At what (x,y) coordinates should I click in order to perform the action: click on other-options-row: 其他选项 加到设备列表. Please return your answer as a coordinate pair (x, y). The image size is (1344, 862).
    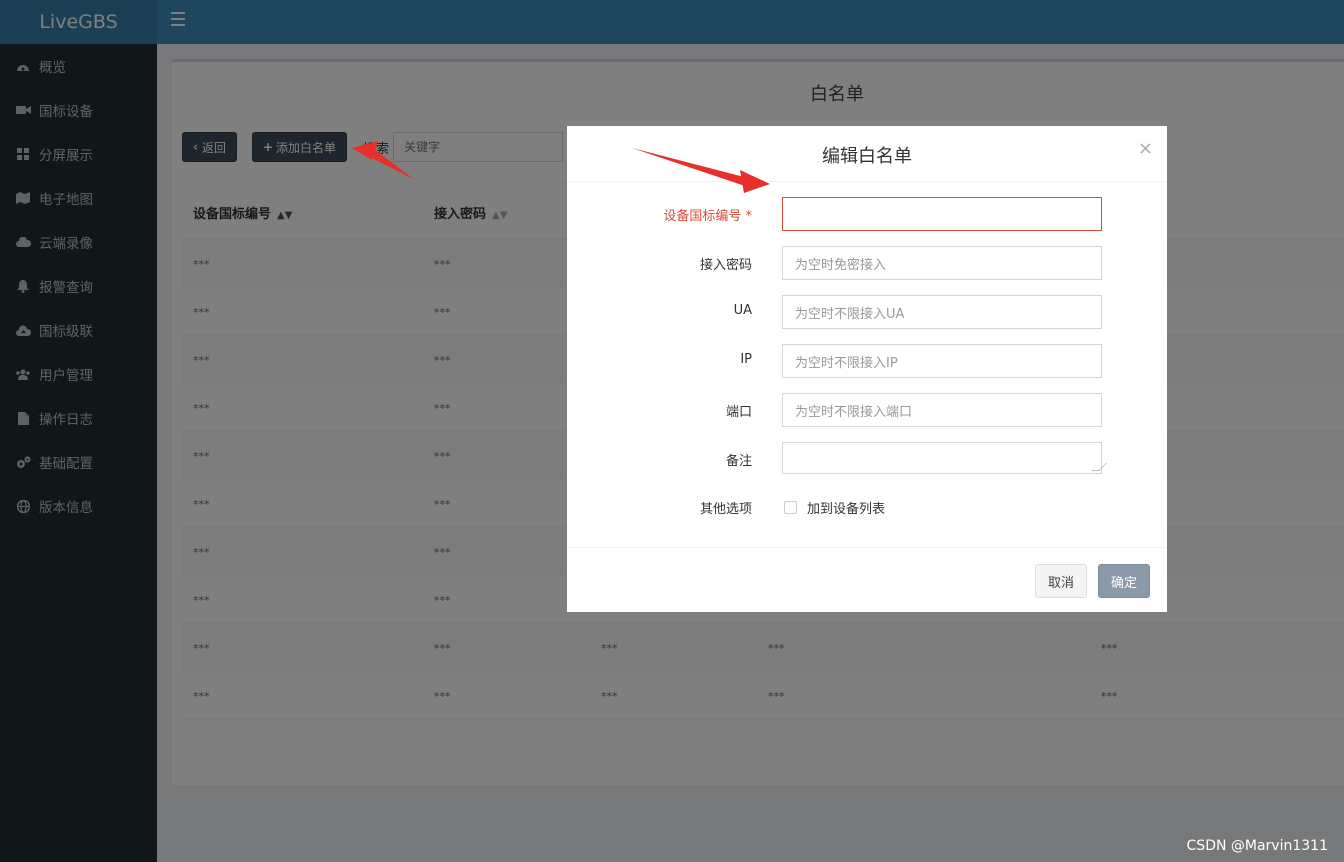
    Looking at the image, I should click on (867, 507).